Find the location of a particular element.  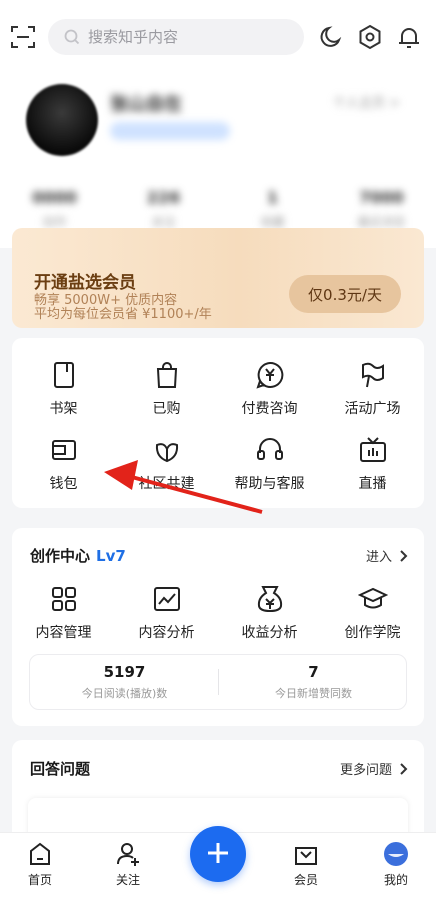

tab-me: 我的 is located at coordinates (396, 864).